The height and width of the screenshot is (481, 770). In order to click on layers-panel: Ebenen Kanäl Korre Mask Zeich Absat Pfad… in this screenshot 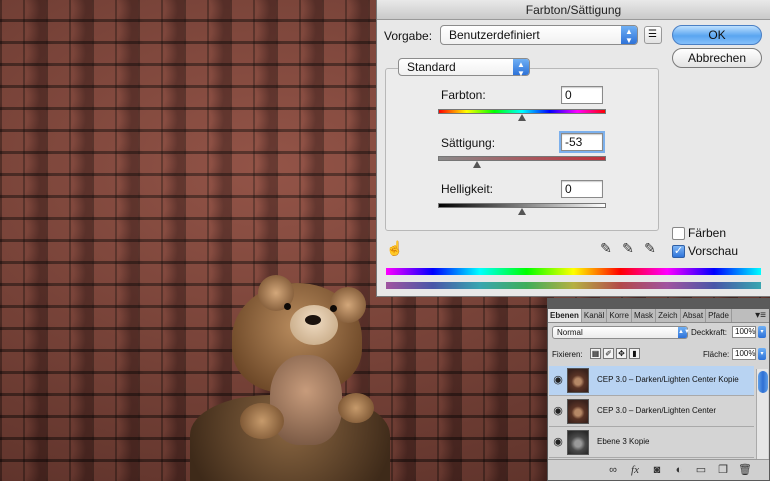, I will do `click(658, 389)`.